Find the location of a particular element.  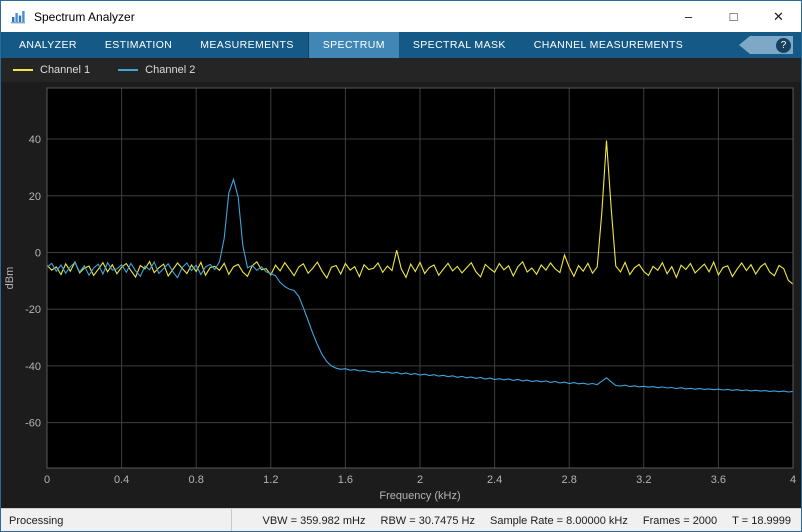

window-title: Spectrum Analyzer is located at coordinates (84, 16).